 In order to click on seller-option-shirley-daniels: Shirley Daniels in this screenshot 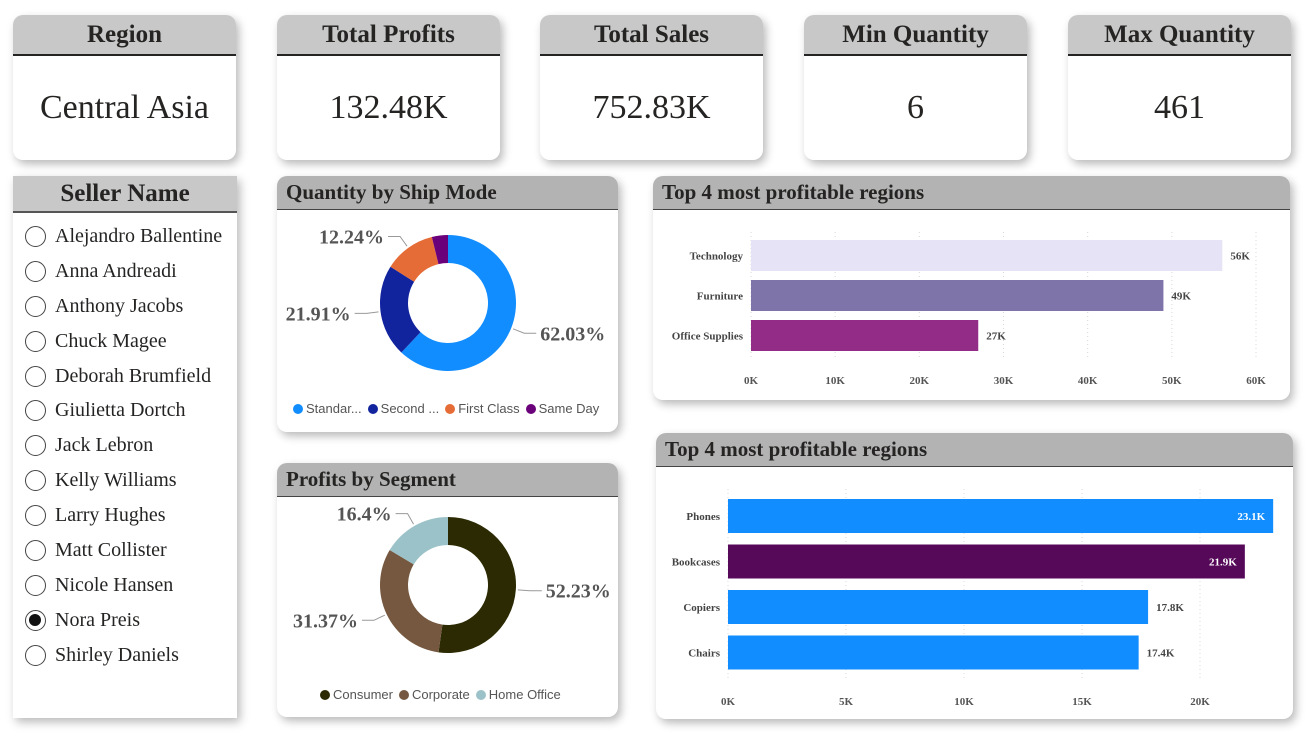, I will do `click(125, 655)`.